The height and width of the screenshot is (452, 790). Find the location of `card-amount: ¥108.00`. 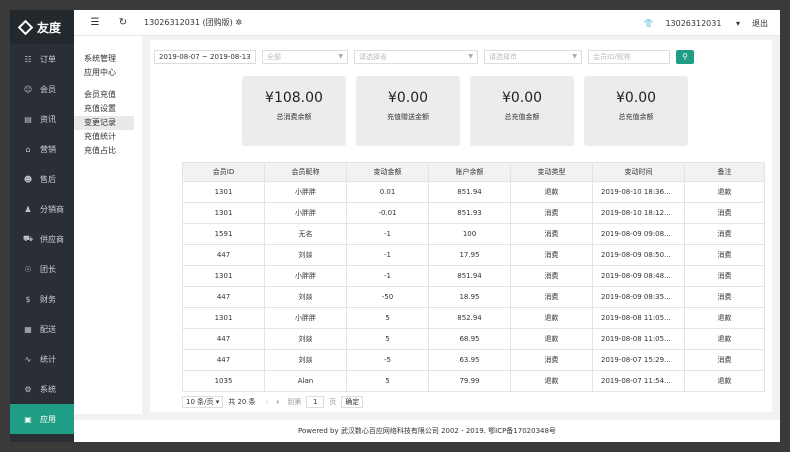

card-amount: ¥108.00 is located at coordinates (294, 98).